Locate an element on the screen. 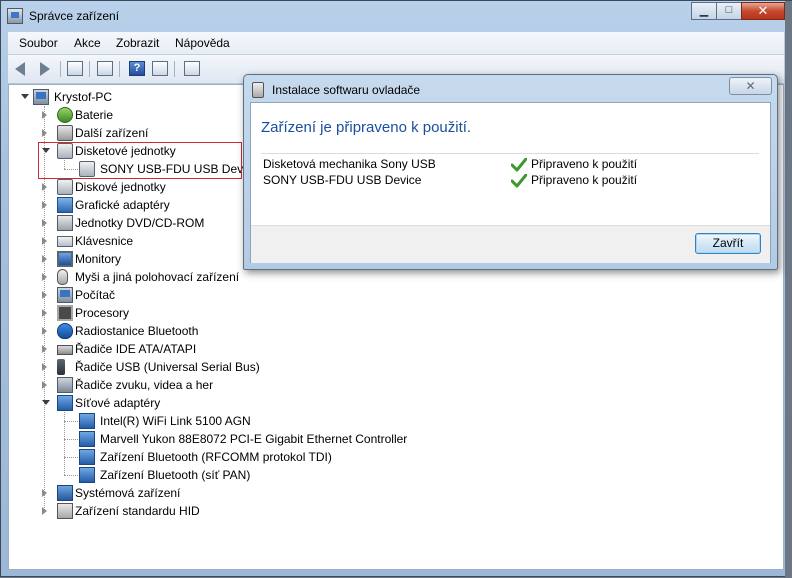  usb-icon is located at coordinates (61, 367).